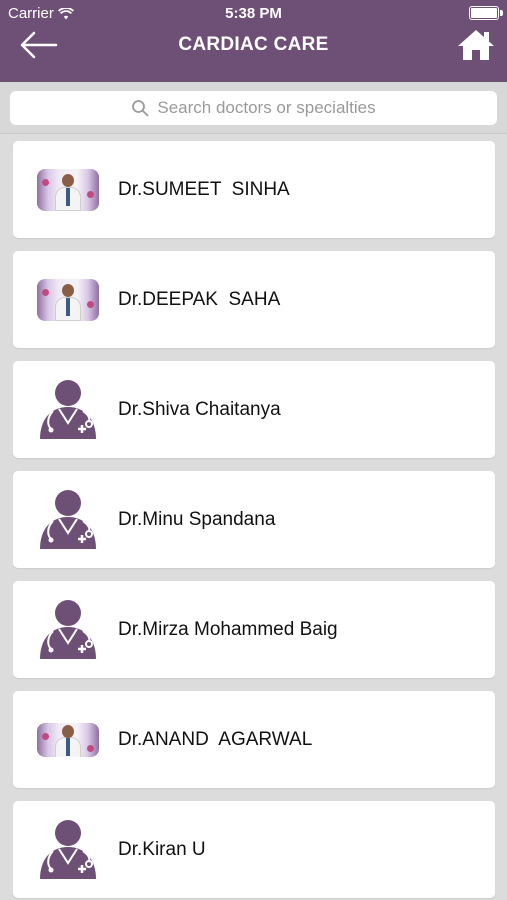  What do you see at coordinates (140, 108) in the screenshot?
I see `search-icon` at bounding box center [140, 108].